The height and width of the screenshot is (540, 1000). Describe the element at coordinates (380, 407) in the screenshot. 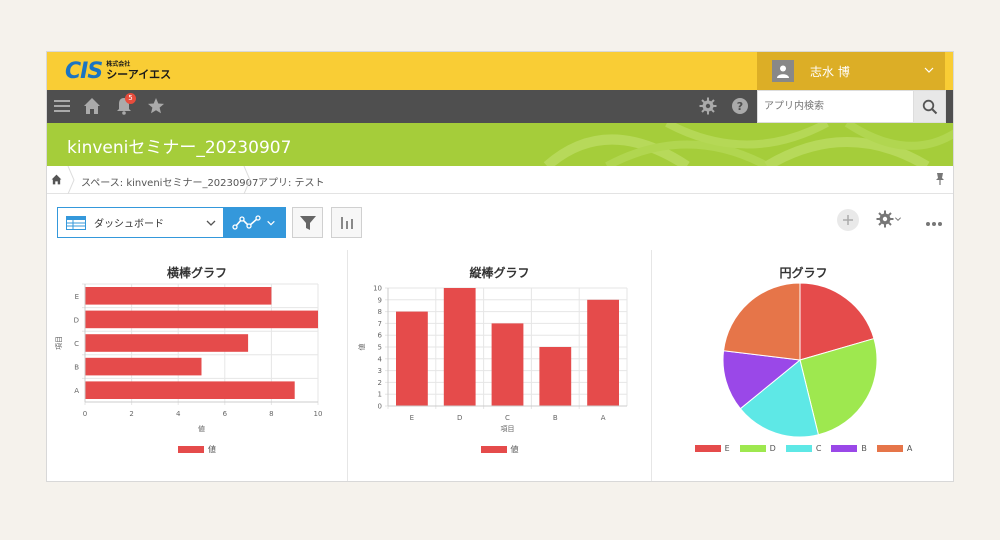

I see `y-tick-label: 0` at that location.